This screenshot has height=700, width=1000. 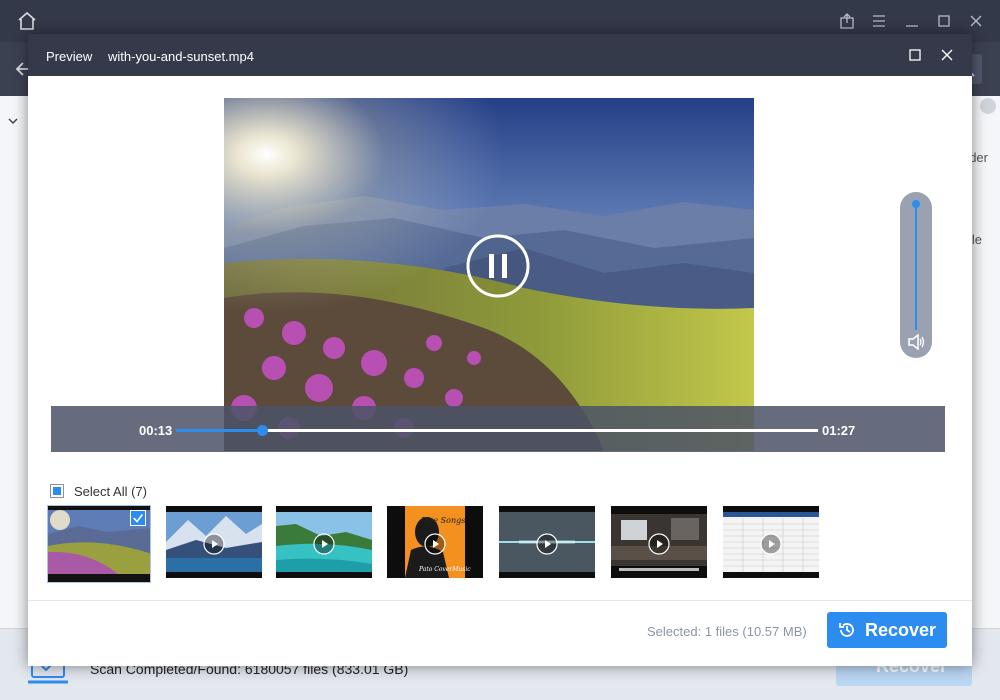 What do you see at coordinates (500, 633) in the screenshot?
I see `dialog-footer: Selected: 1 files (10.57 MB) Recover` at bounding box center [500, 633].